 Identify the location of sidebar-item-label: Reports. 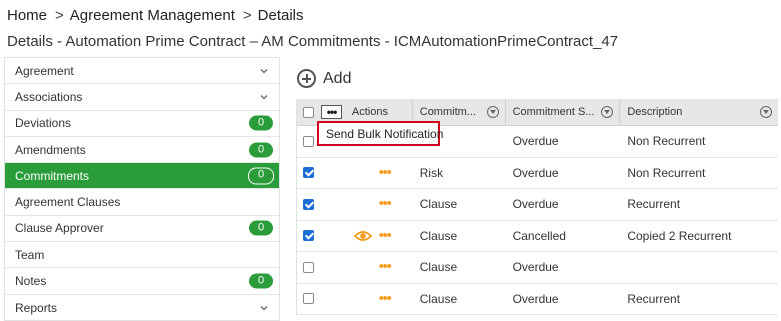
(36, 307).